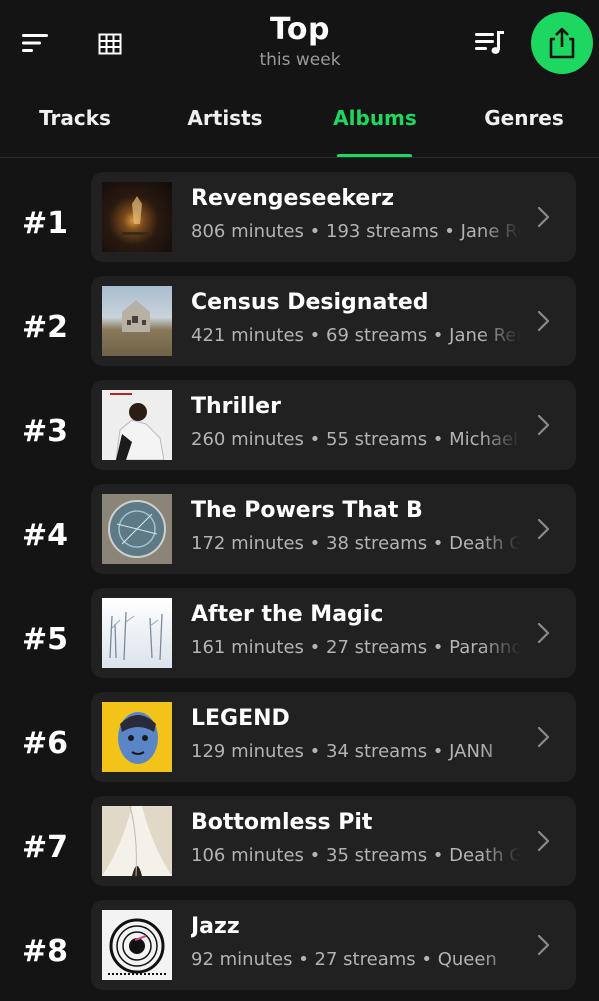  I want to click on album-stats: 92 minutes • 27 streams • Queen, so click(344, 959).